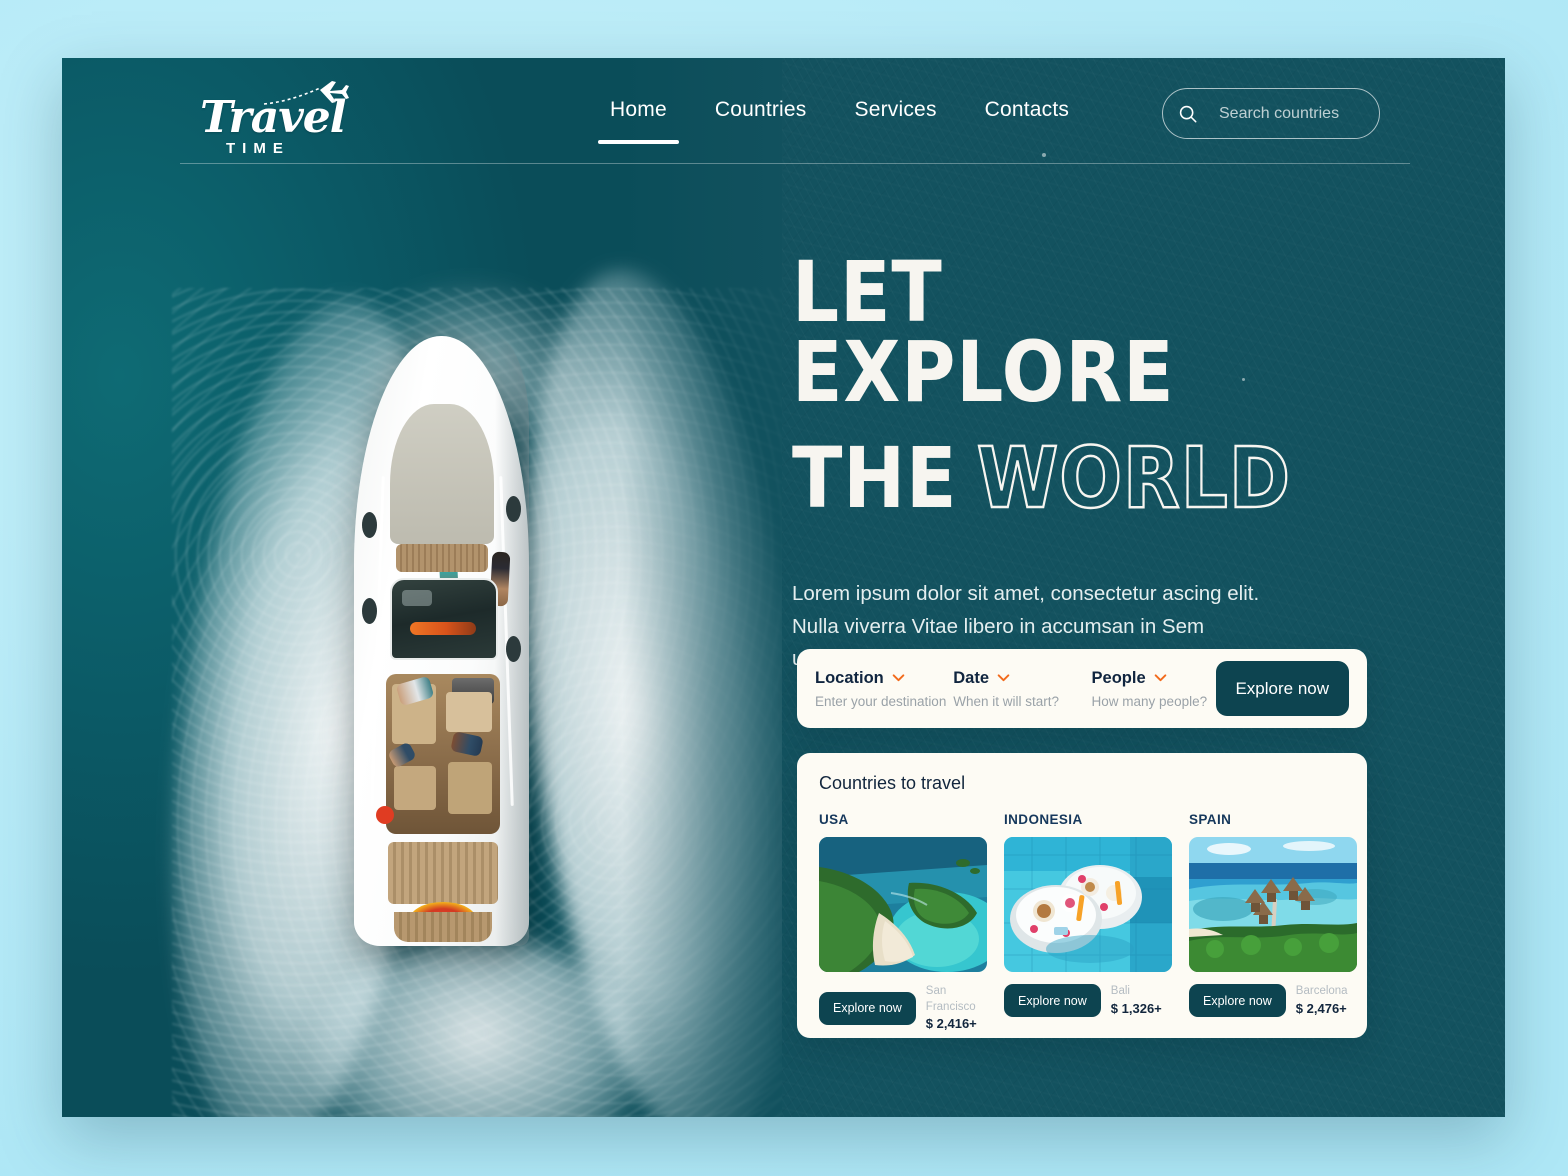 The height and width of the screenshot is (1176, 1568). What do you see at coordinates (638, 119) in the screenshot?
I see `nav-item-home: Home` at bounding box center [638, 119].